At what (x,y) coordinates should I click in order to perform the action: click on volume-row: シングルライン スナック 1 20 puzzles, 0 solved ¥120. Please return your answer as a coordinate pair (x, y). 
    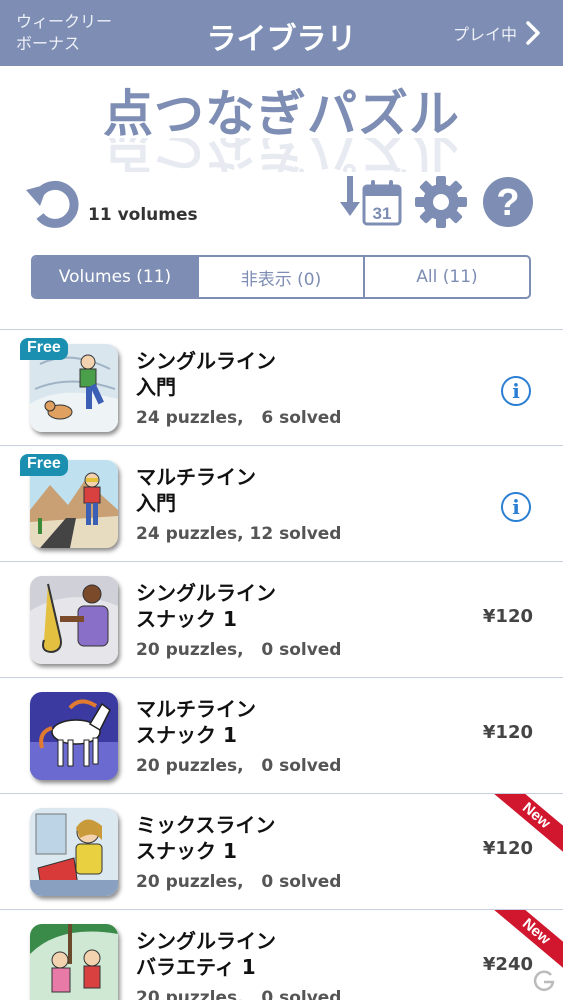
    Looking at the image, I should click on (281, 619).